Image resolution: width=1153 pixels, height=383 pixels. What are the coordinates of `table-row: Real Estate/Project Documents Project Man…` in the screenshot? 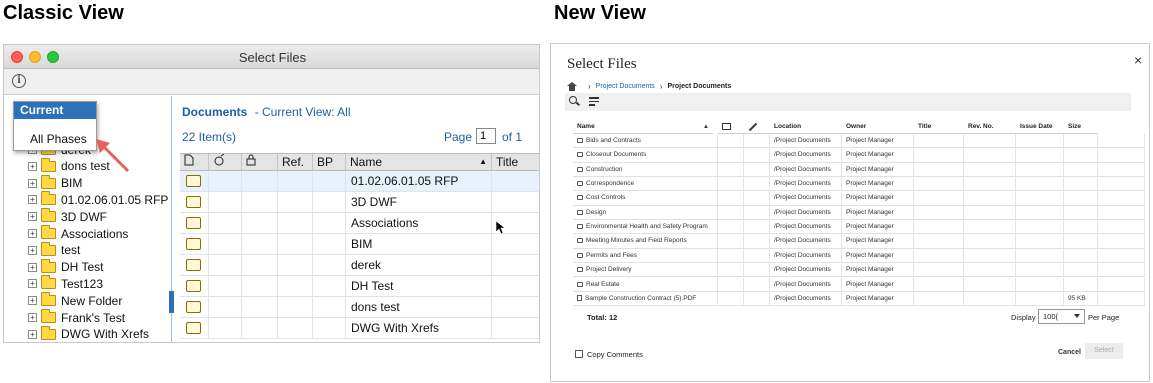 It's located at (859, 284).